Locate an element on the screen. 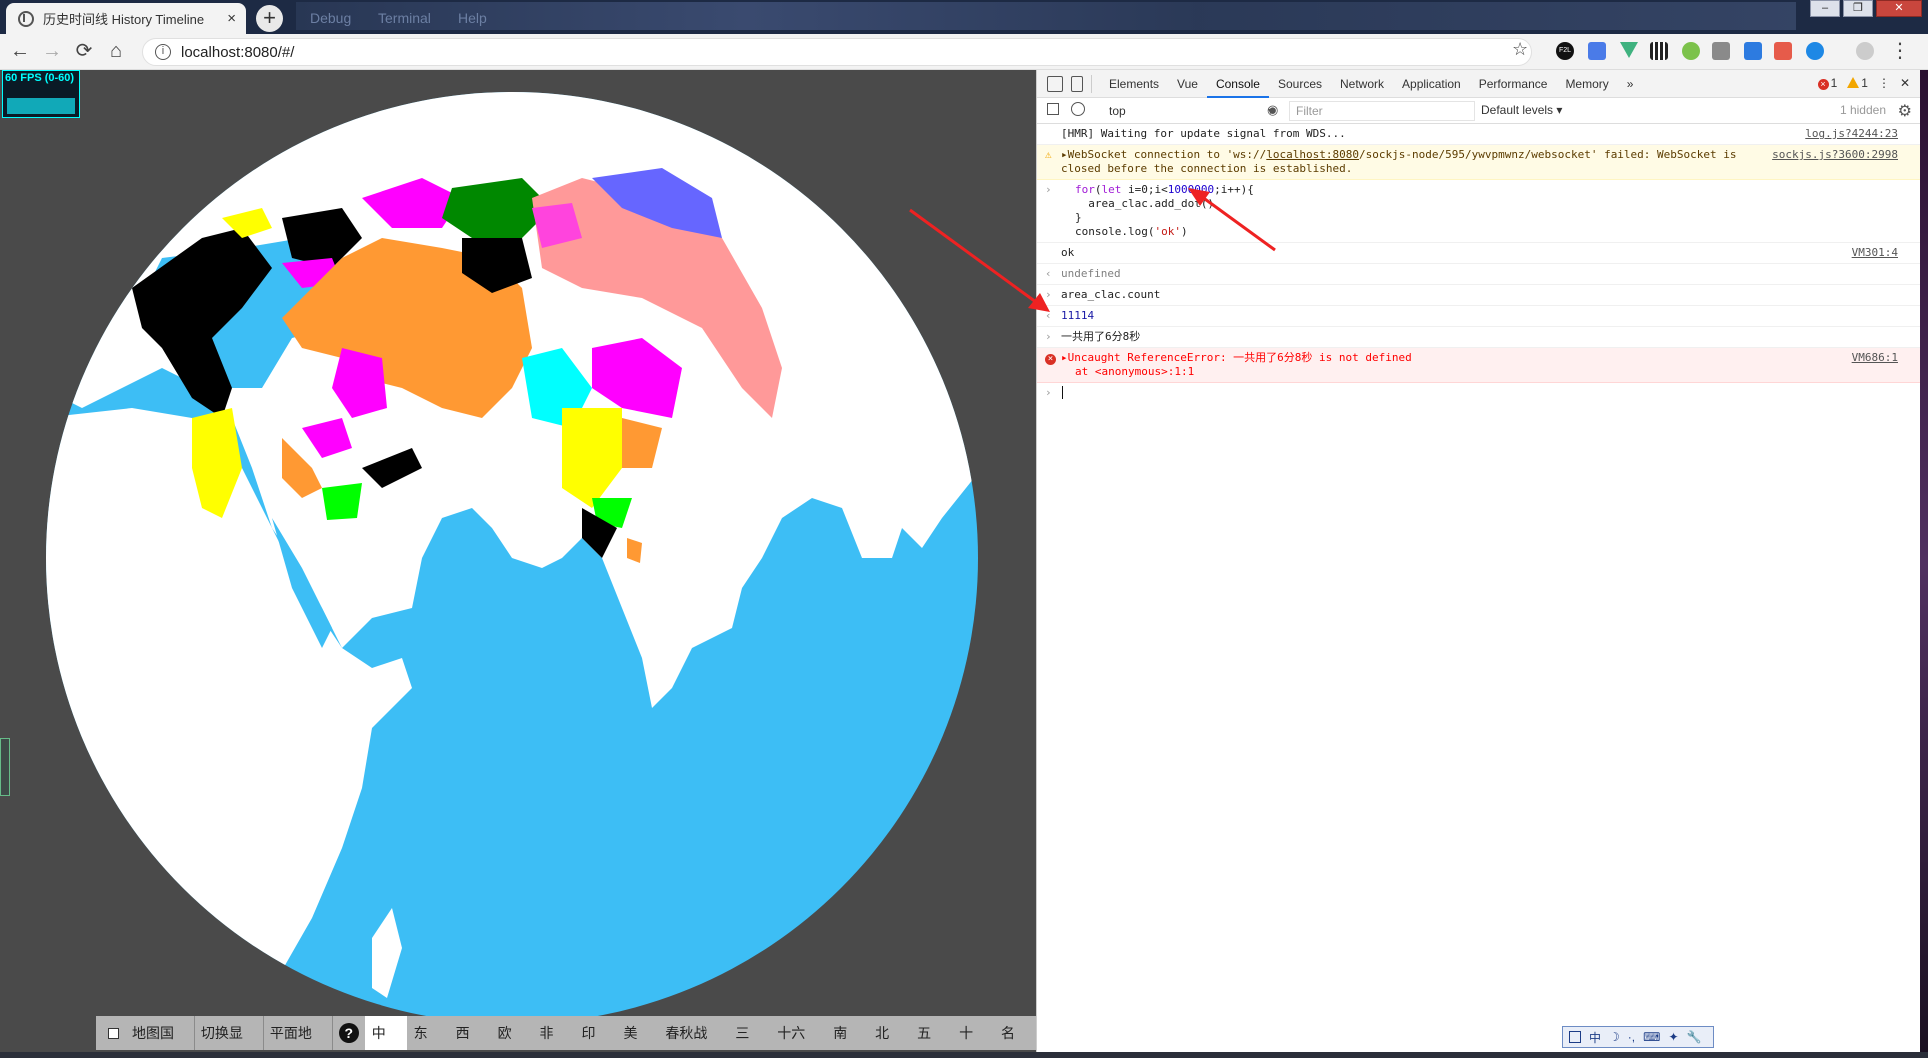 The width and height of the screenshot is (1928, 1058). tab-elements: Elements is located at coordinates (1134, 84).